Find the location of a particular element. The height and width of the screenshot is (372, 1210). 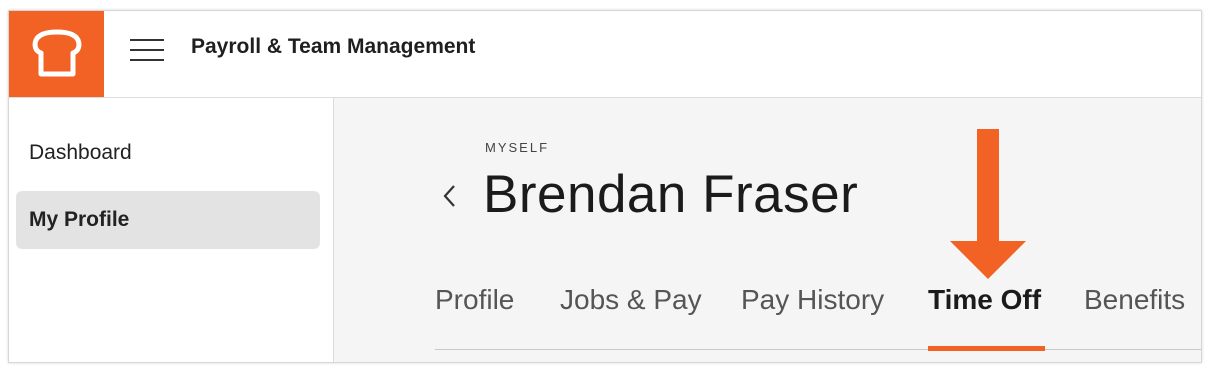

sidebar-item-dashboard: Dashboard is located at coordinates (168, 153).